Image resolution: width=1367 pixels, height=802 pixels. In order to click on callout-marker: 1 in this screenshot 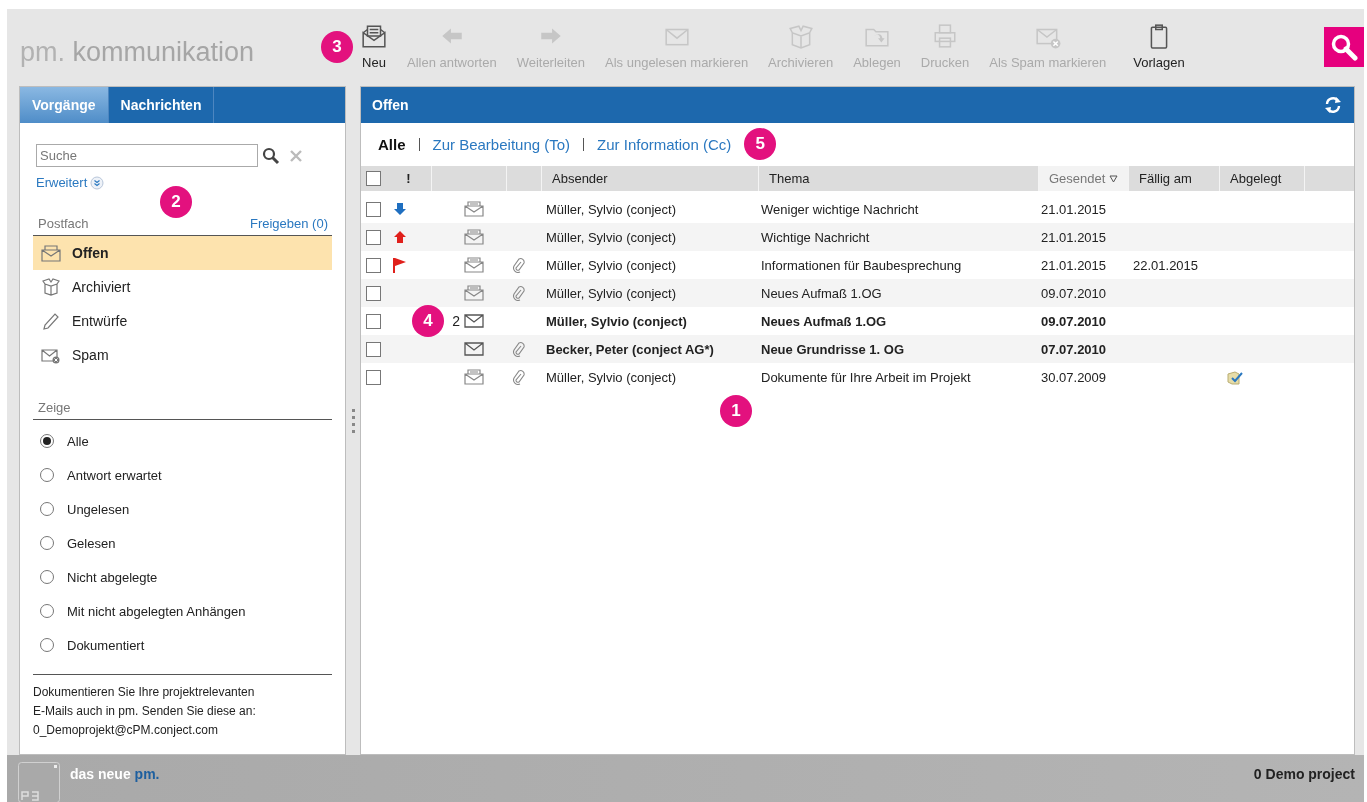, I will do `click(736, 411)`.